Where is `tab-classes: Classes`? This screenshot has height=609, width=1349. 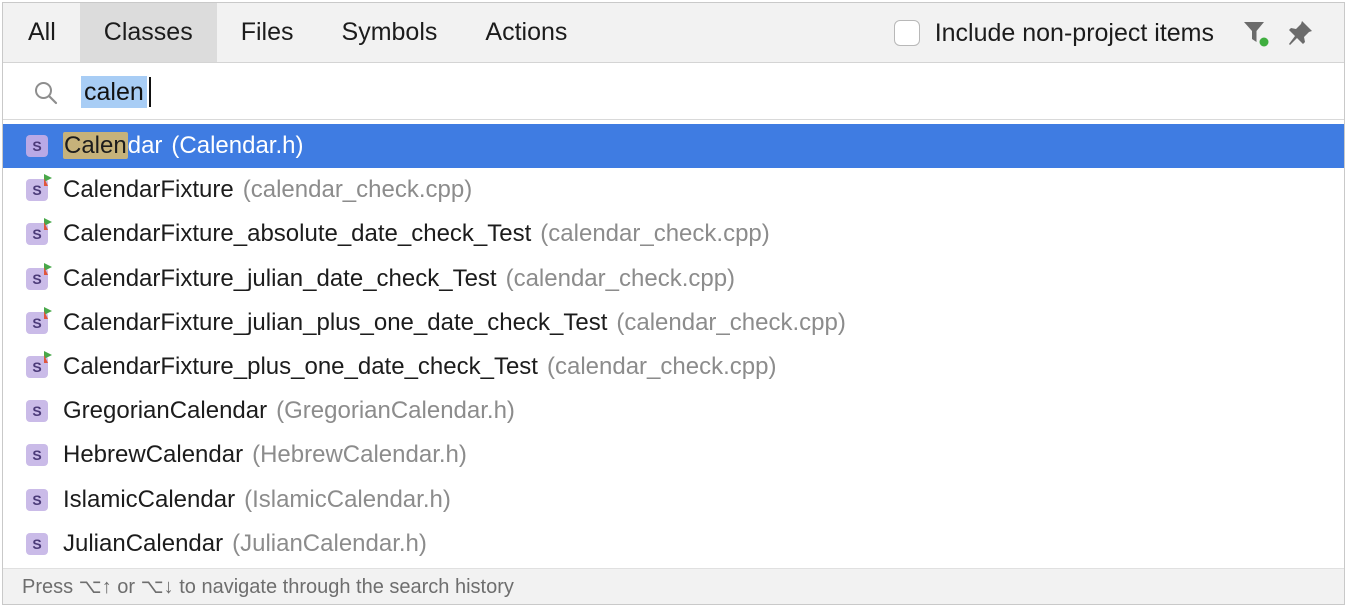 tab-classes: Classes is located at coordinates (148, 32).